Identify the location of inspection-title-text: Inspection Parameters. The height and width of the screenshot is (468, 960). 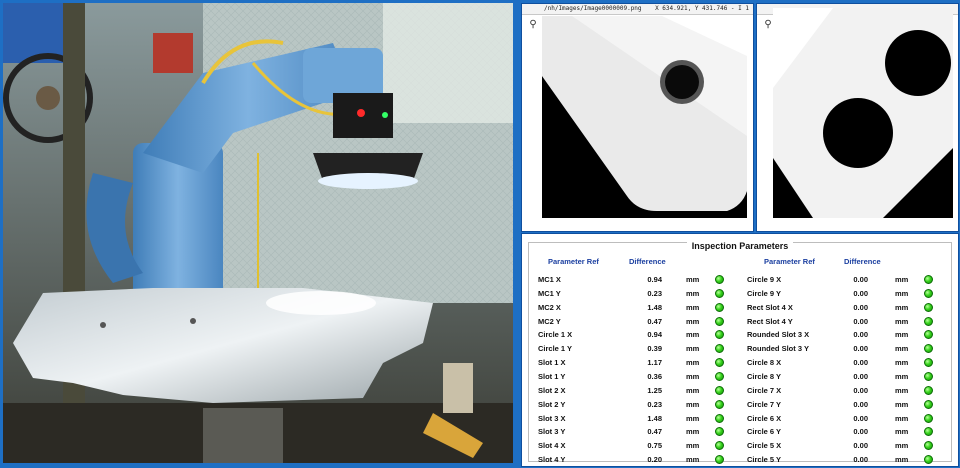
(740, 246).